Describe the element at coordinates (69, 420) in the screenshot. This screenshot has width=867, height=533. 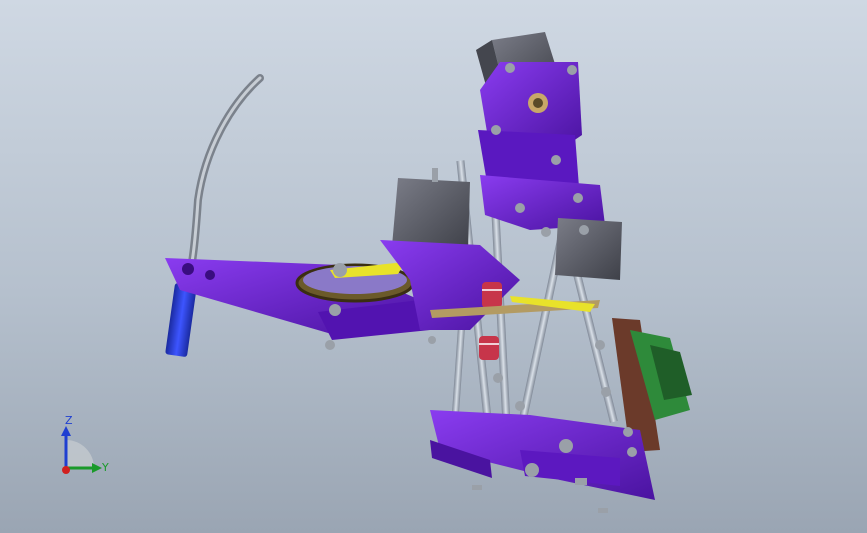
I see `z-axis-label: Z` at that location.